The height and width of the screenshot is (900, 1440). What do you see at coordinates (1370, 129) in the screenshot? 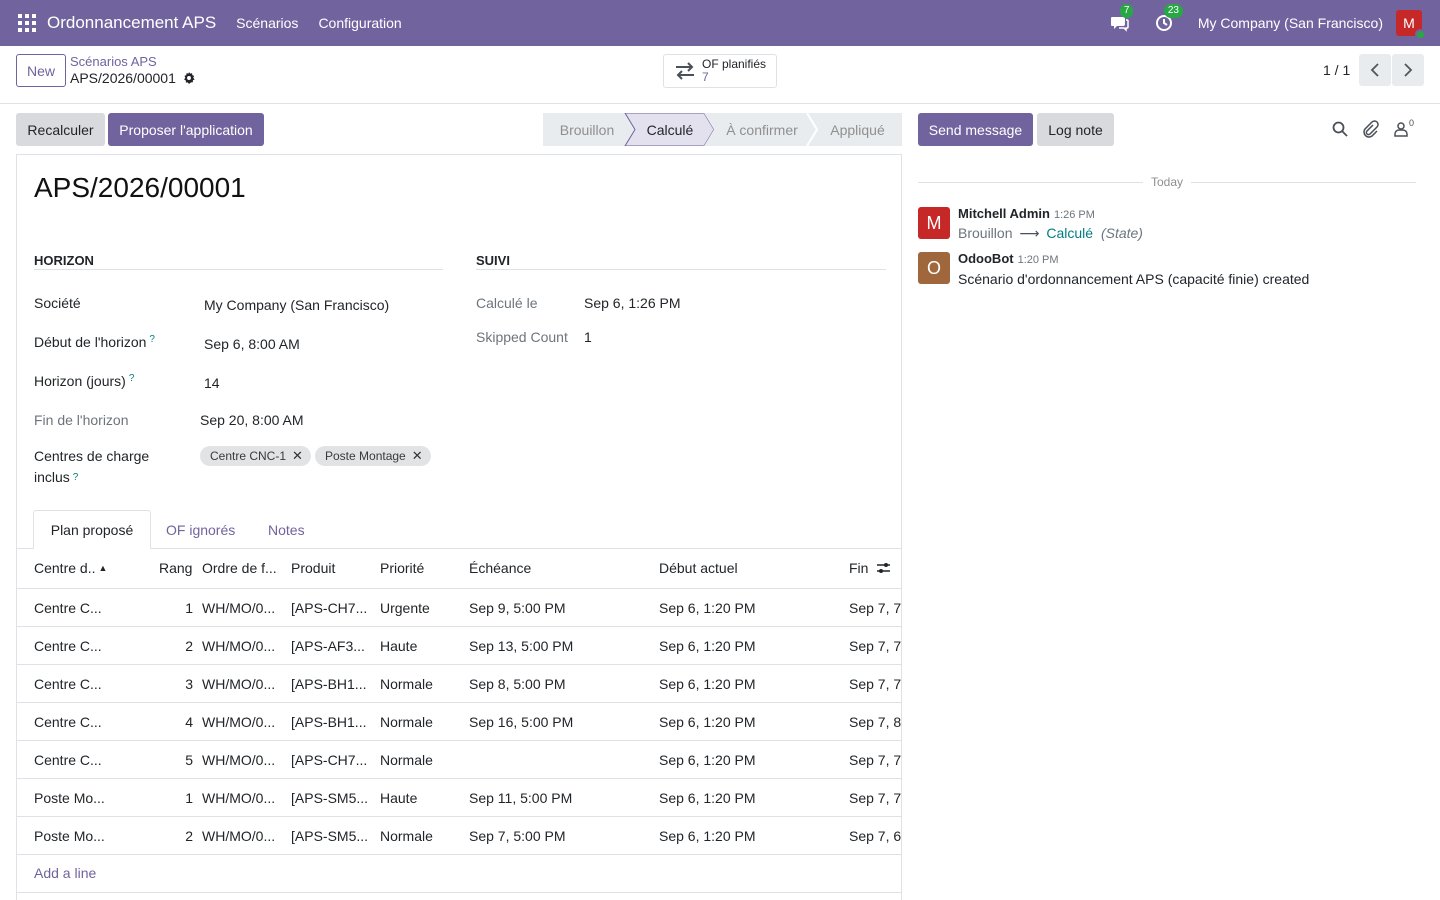
I see `paperclip-icon` at bounding box center [1370, 129].